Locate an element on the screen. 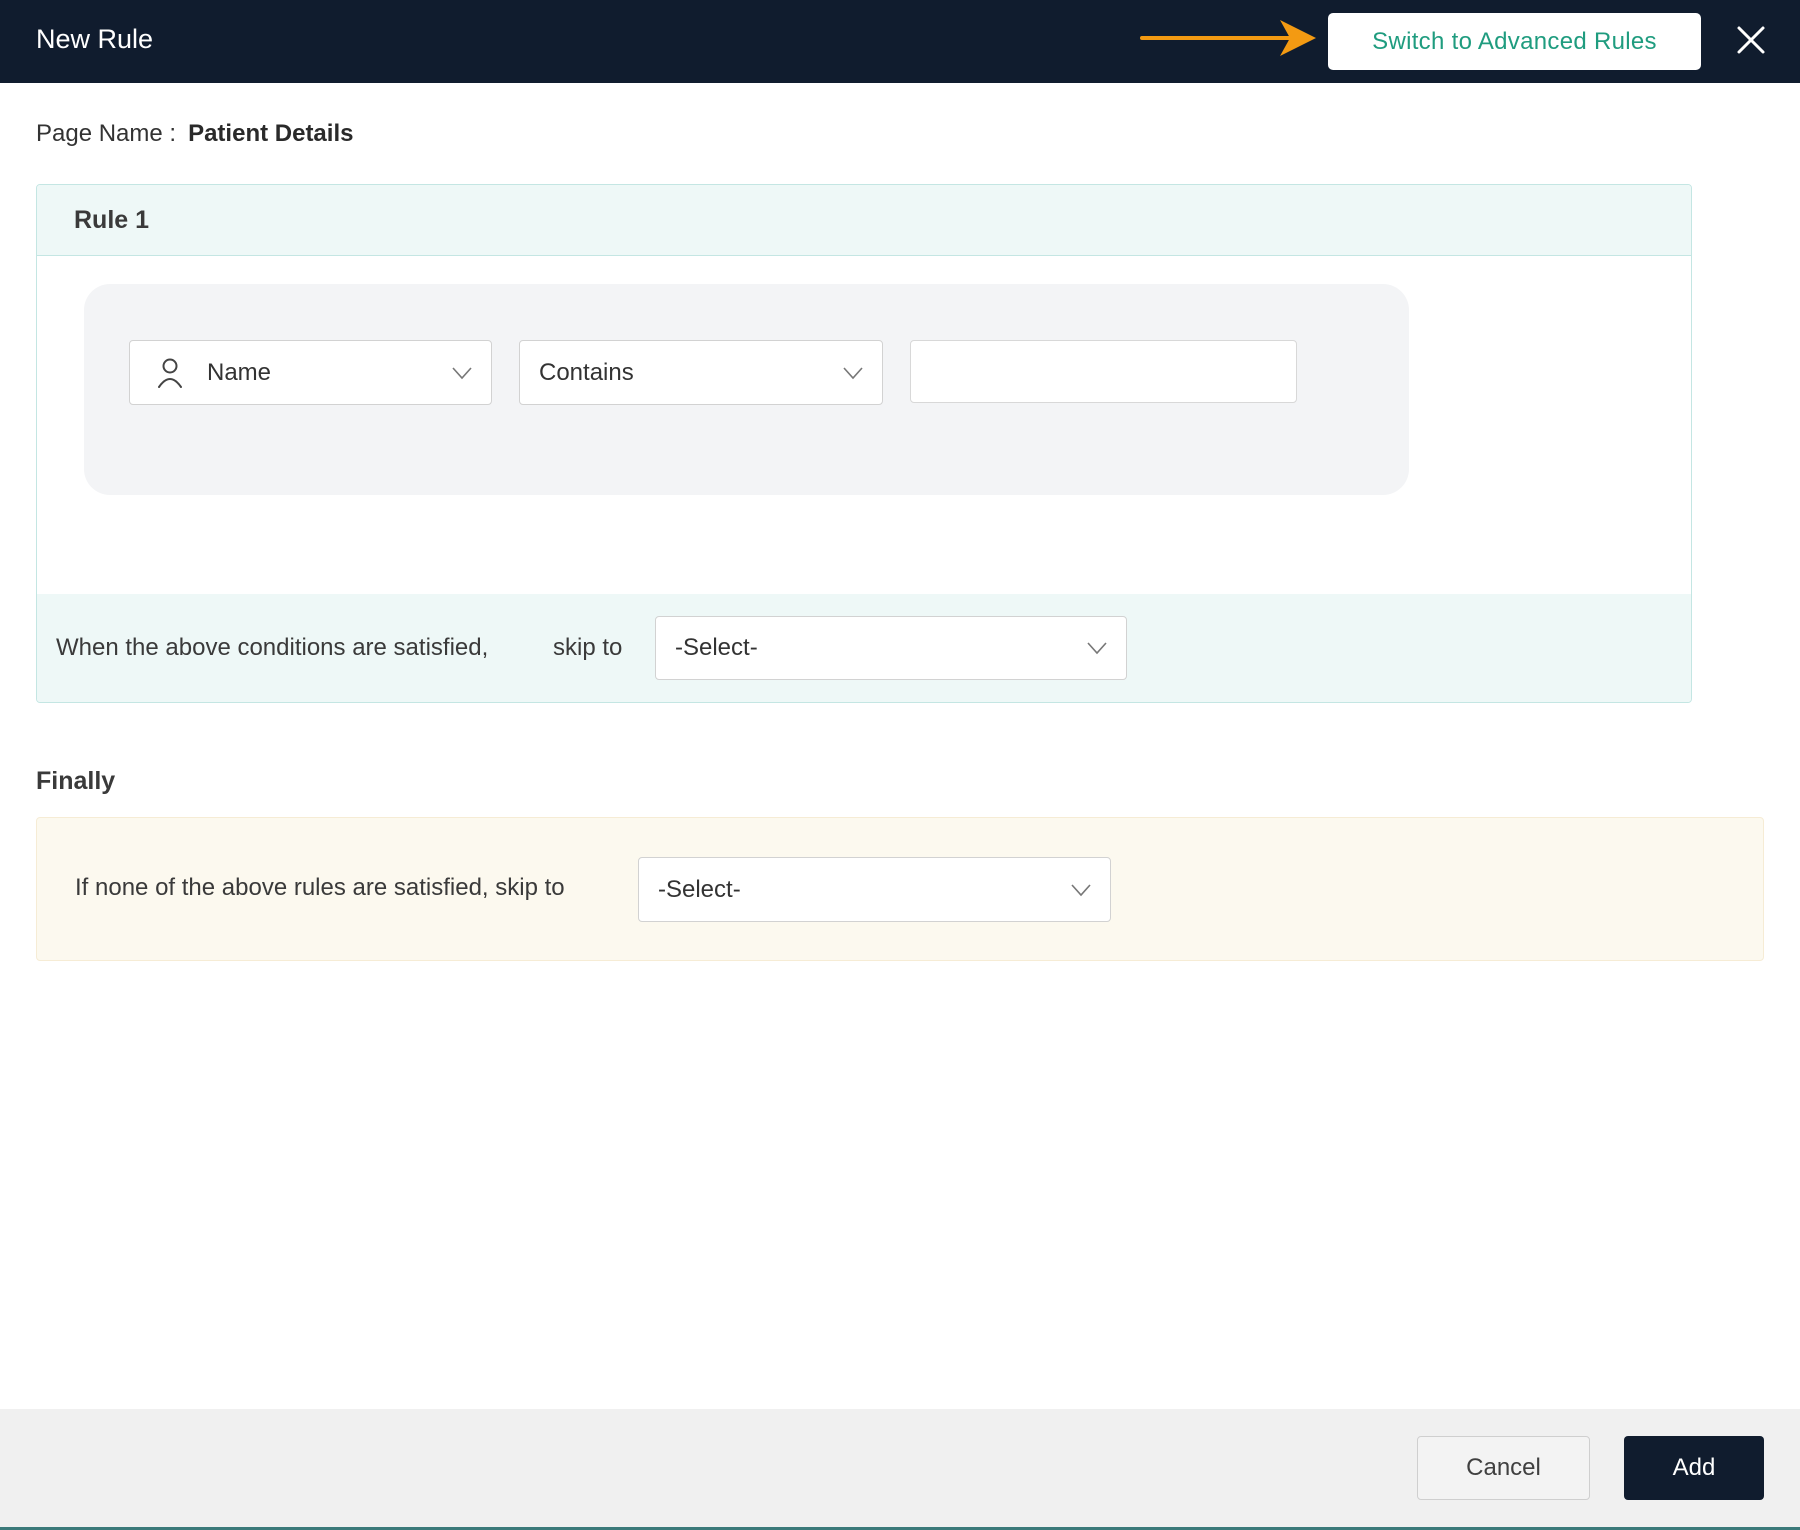  finally-select-value: -Select- is located at coordinates (699, 889).